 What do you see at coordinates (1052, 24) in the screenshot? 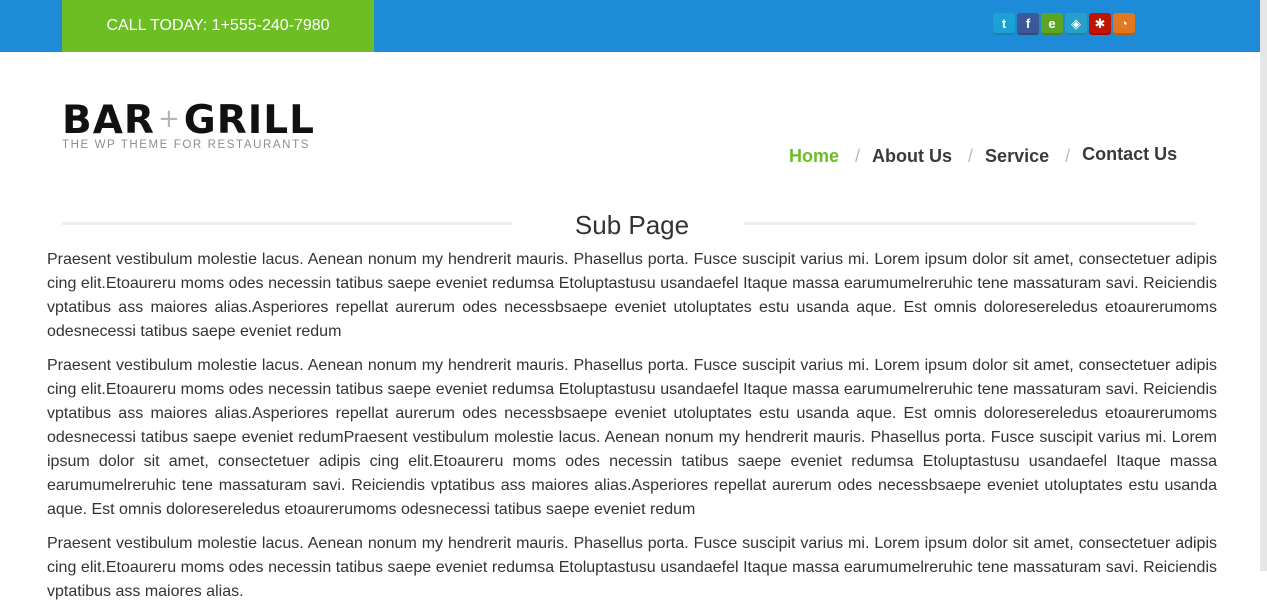
I see `evernote-icon: e` at bounding box center [1052, 24].